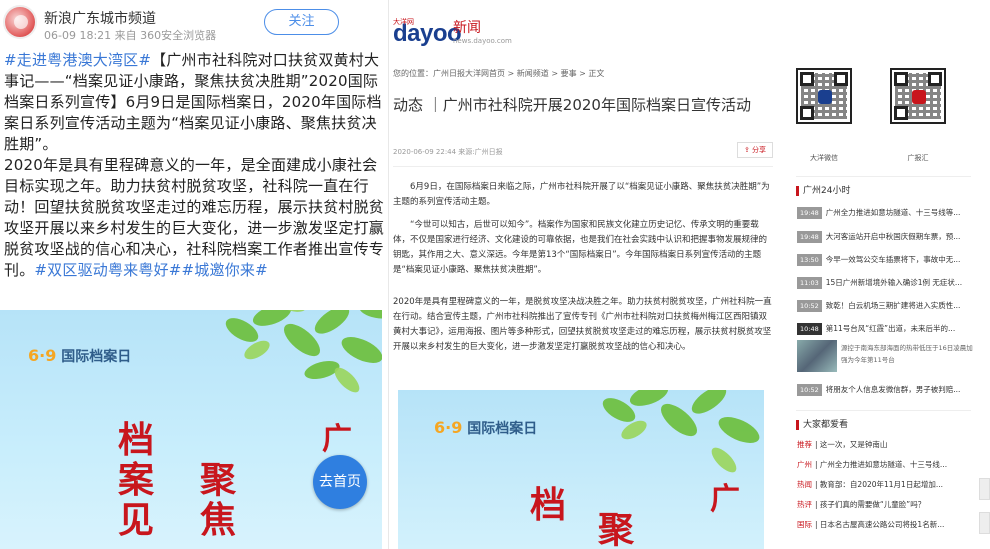 The width and height of the screenshot is (990, 549). What do you see at coordinates (872, 504) in the screenshot?
I see `popular-title: 孩子们真的需要做“儿童脸”吗？` at bounding box center [872, 504].